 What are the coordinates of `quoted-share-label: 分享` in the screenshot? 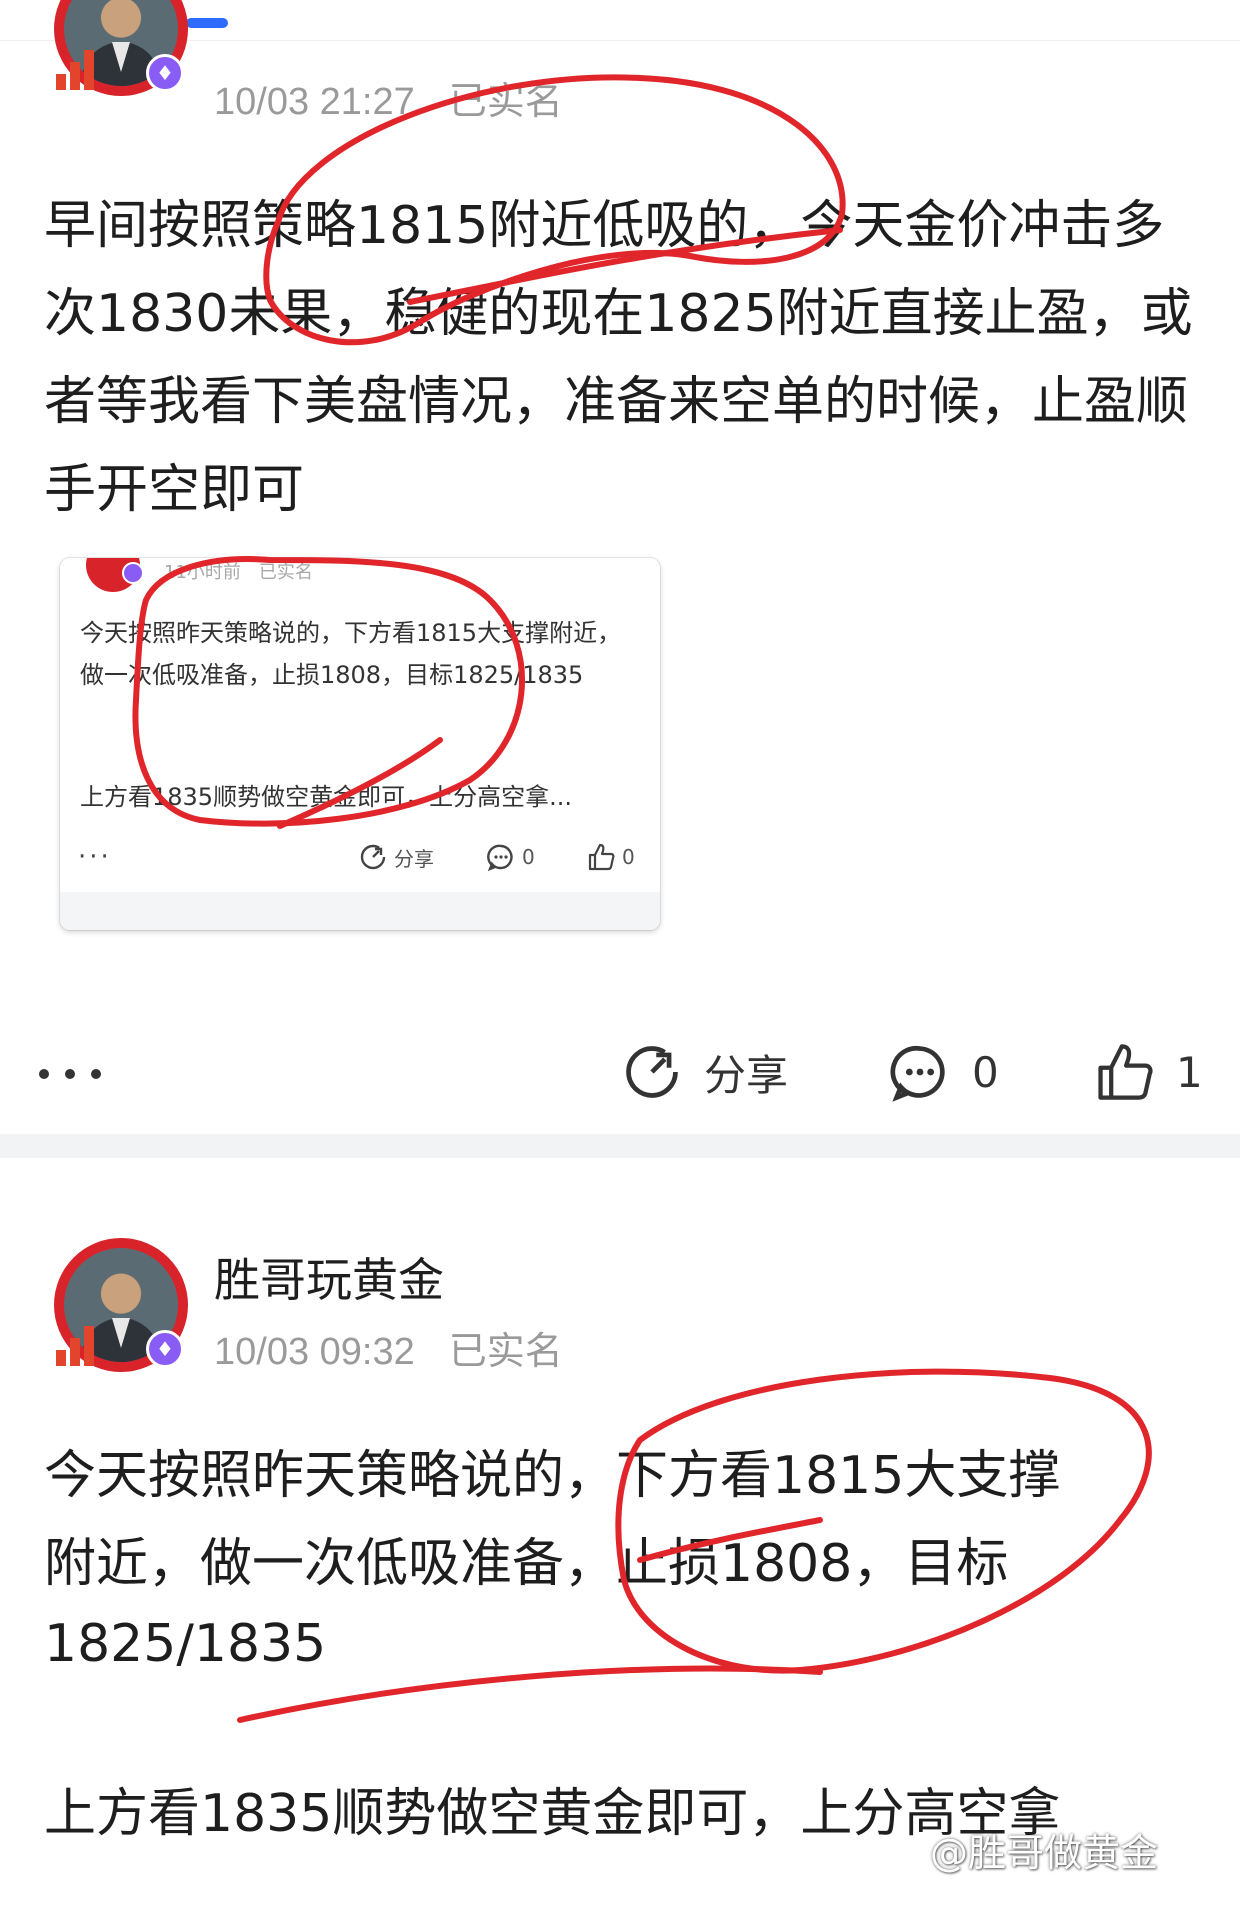 It's located at (414, 858).